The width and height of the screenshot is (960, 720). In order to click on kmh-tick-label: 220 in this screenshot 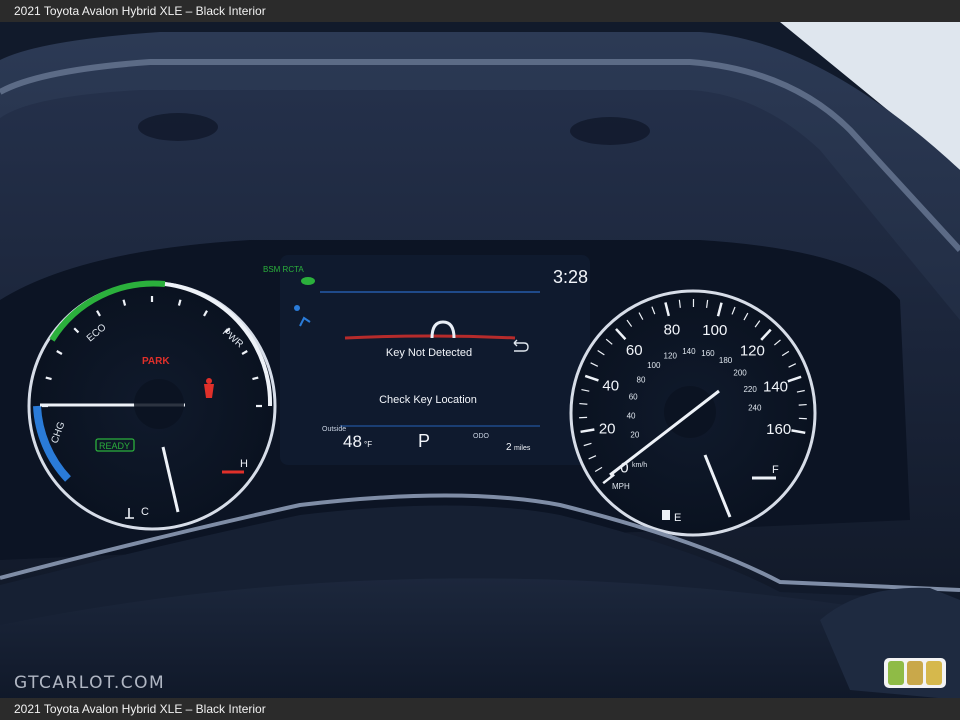, I will do `click(750, 389)`.